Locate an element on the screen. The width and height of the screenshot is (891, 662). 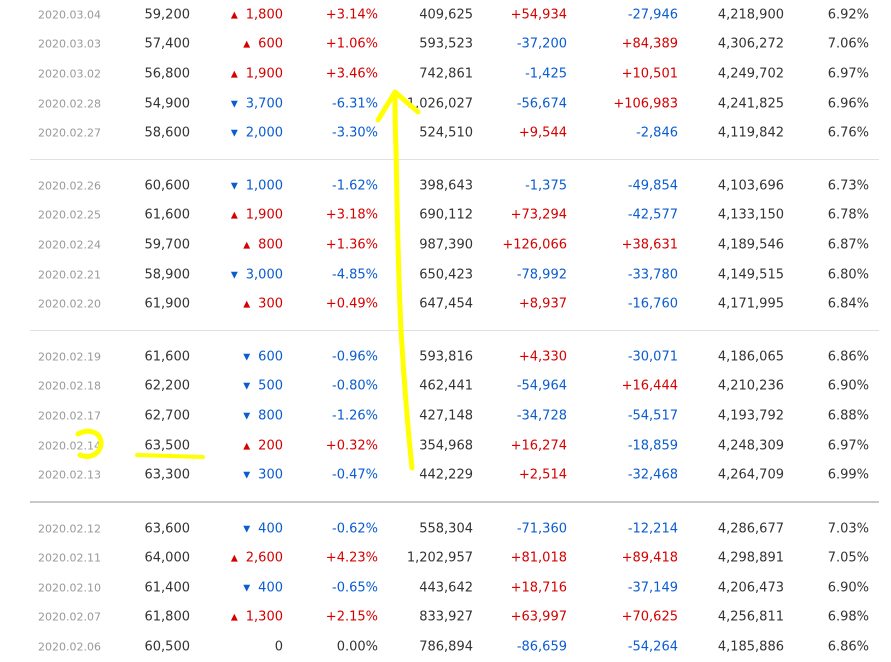
change-cell: ▼ 3,000 is located at coordinates (257, 274).